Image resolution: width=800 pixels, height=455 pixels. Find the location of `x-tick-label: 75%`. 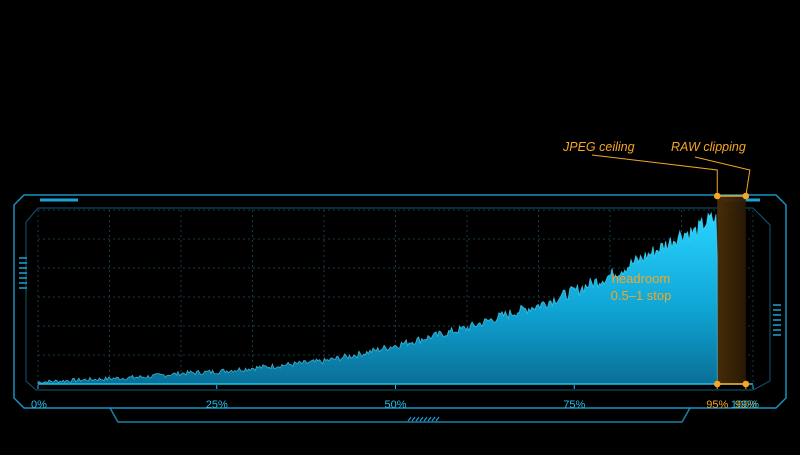

x-tick-label: 75% is located at coordinates (574, 405).